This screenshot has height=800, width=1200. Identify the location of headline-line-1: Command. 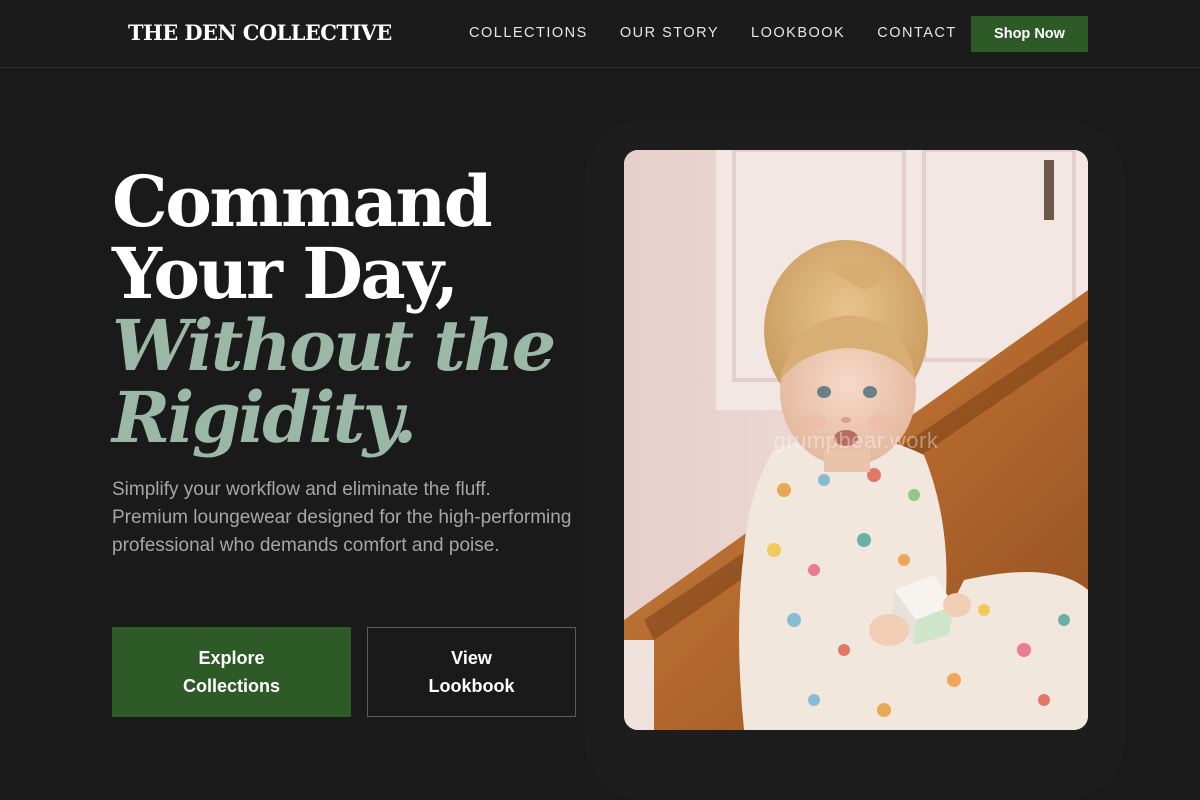
(302, 201).